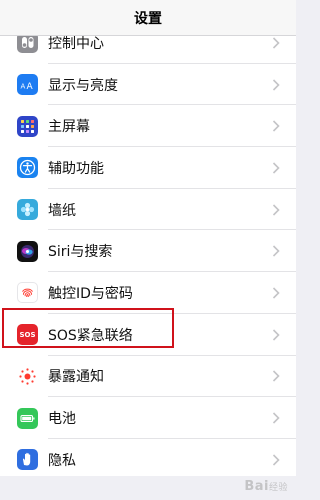  I want to click on watermark: Bai经验, so click(266, 486).